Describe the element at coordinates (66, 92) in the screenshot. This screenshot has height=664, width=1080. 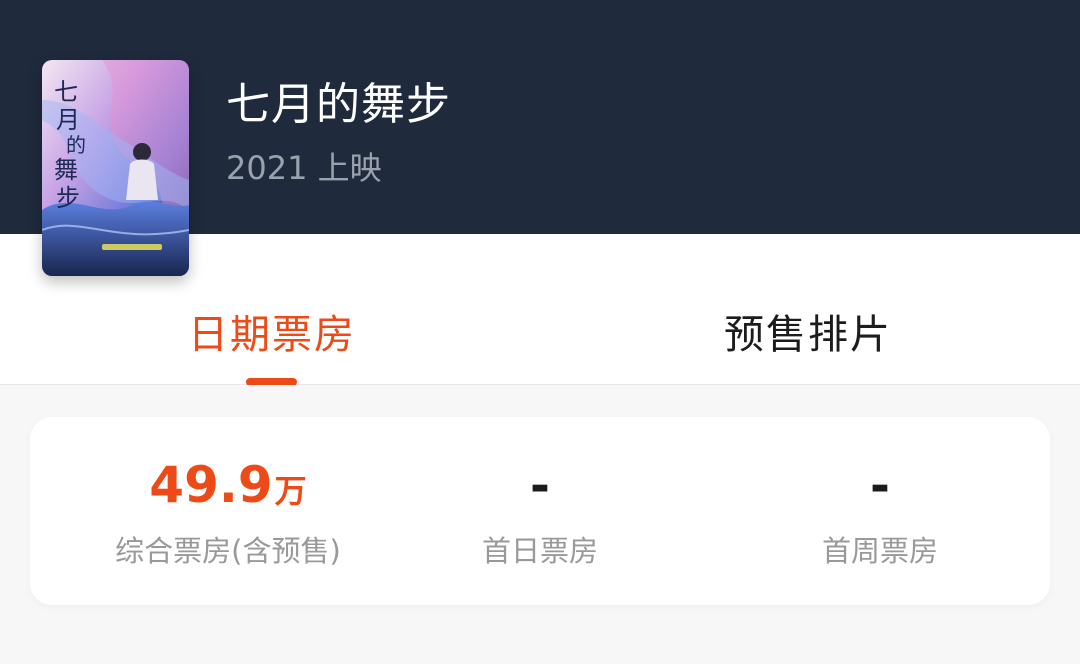
I see `svg-text: 七` at that location.